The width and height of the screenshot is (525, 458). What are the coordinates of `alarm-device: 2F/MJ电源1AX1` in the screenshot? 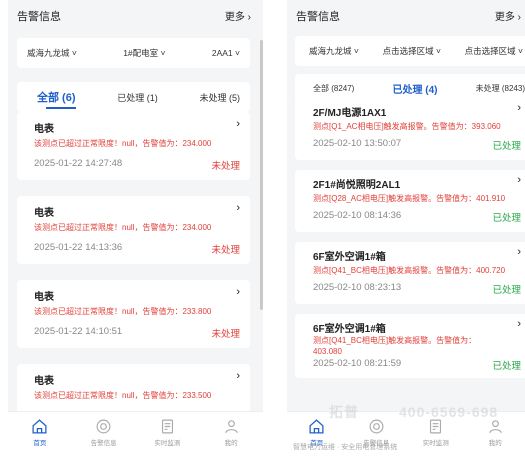 It's located at (350, 113).